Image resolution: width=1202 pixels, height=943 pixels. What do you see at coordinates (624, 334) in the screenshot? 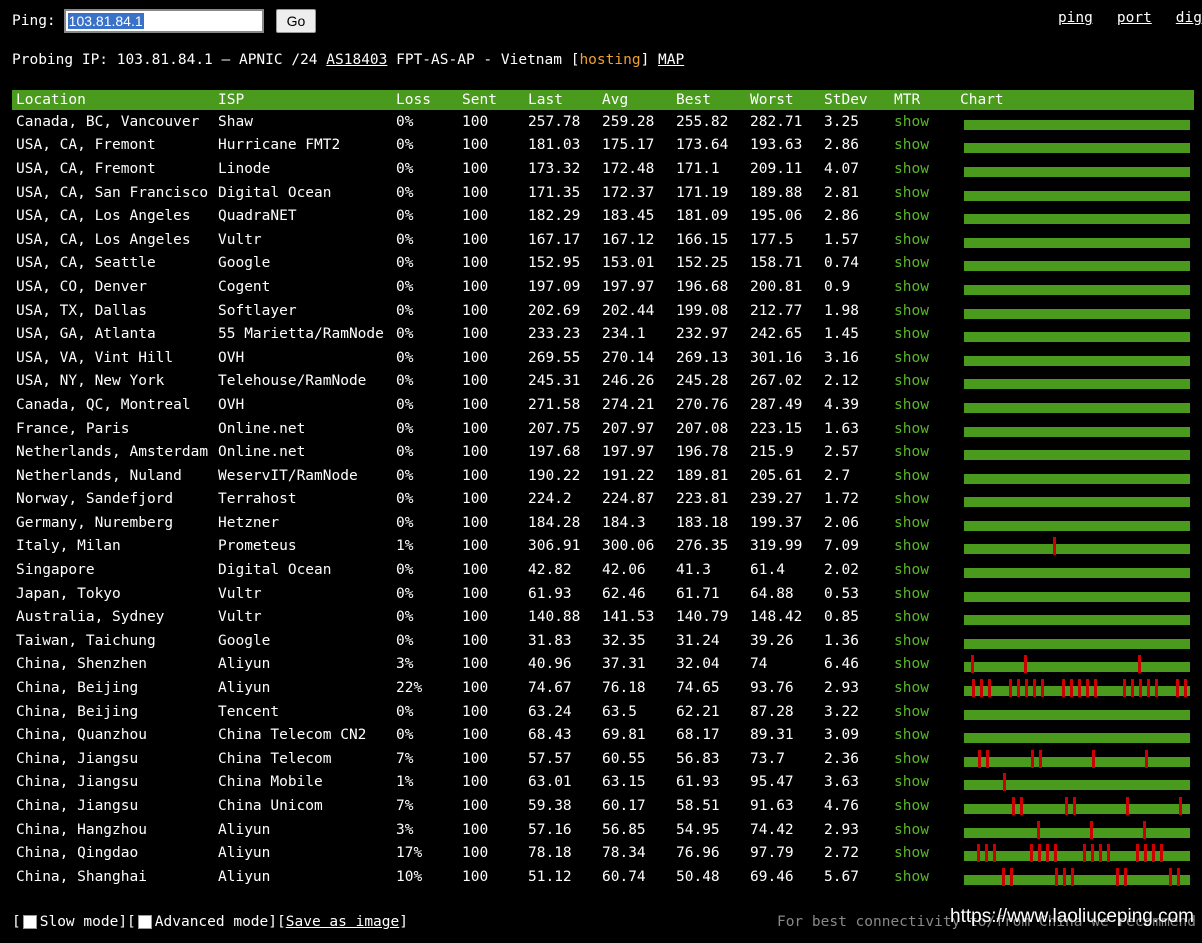
I see `cell-avg: 234.1` at bounding box center [624, 334].